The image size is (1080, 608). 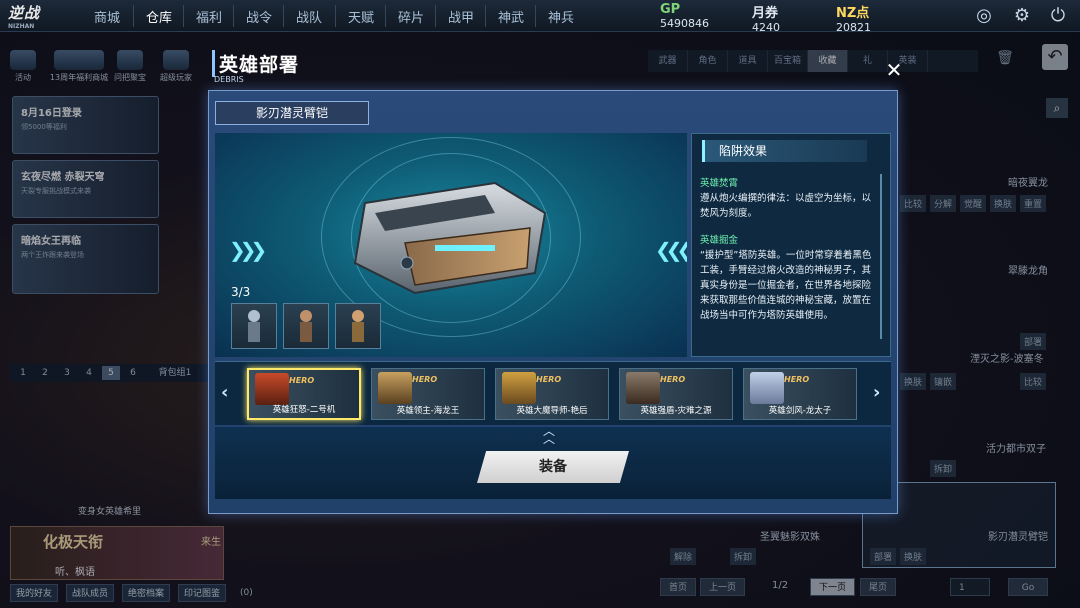 What do you see at coordinates (1022, 16) in the screenshot?
I see `settings-icon: ⚙` at bounding box center [1022, 16].